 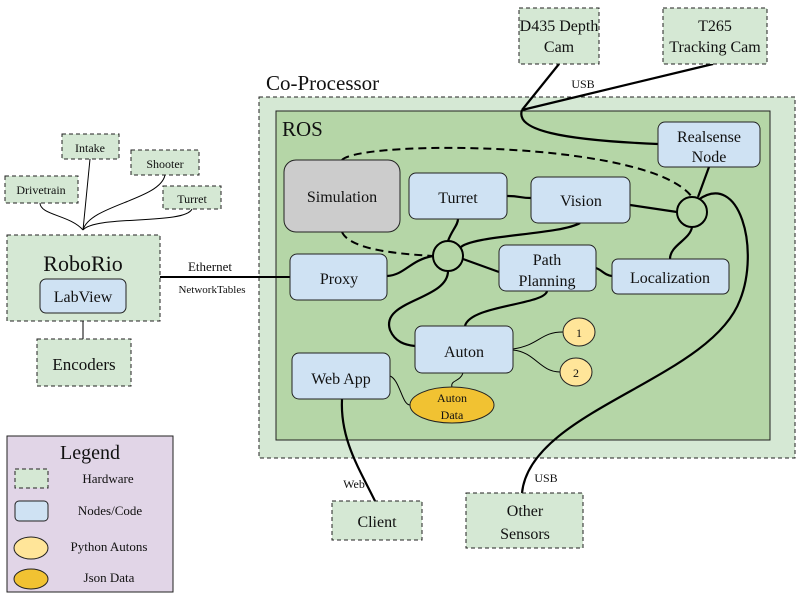 What do you see at coordinates (715, 26) in the screenshot?
I see `t265-label: T265` at bounding box center [715, 26].